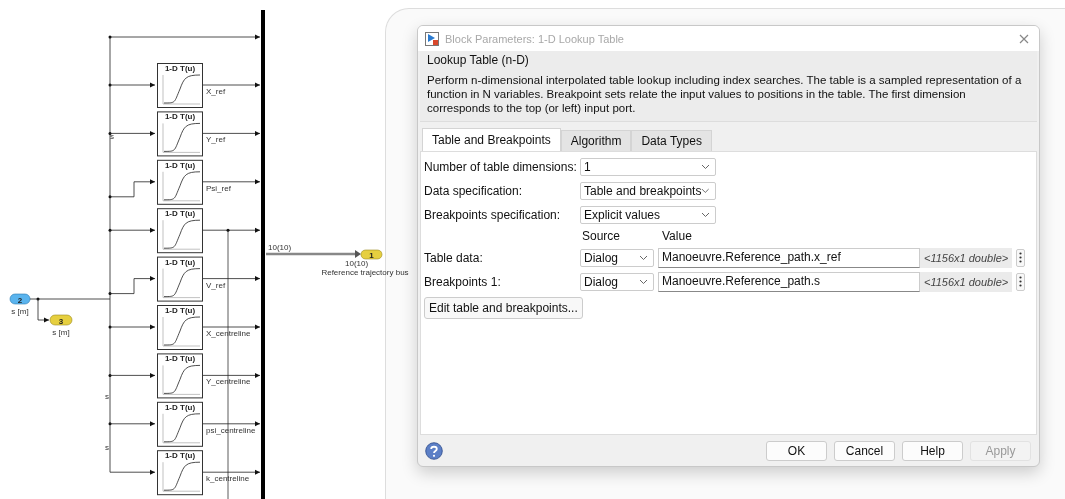 The width and height of the screenshot is (1065, 499). Describe the element at coordinates (596, 140) in the screenshot. I see `tab: Algorithm` at that location.